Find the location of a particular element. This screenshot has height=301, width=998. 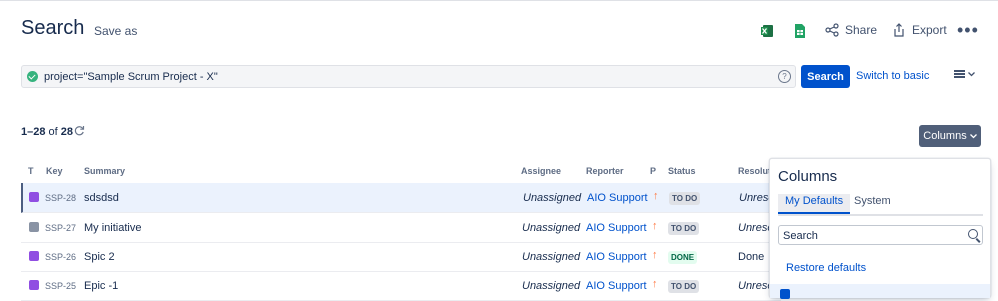

switch-to-basic-link: Switch to basic is located at coordinates (892, 76).